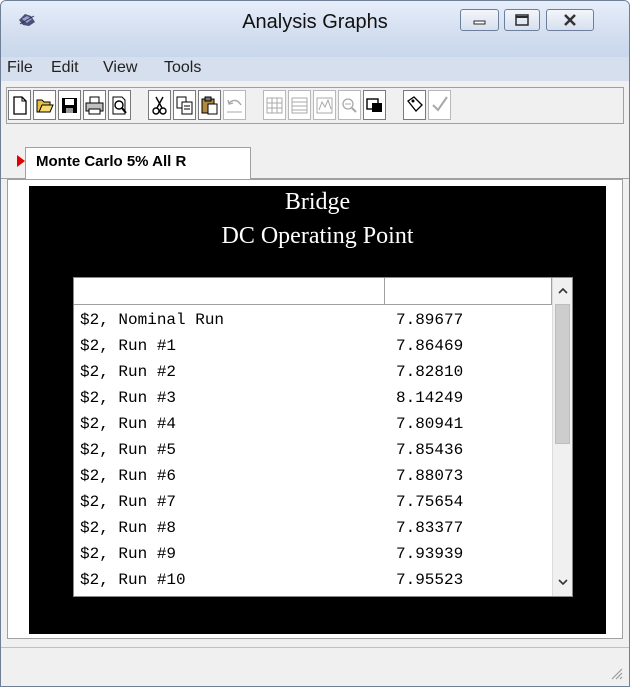 This screenshot has width=630, height=687. Describe the element at coordinates (313, 582) in the screenshot. I see `table-row: $2, Run #10 7.95523` at that location.